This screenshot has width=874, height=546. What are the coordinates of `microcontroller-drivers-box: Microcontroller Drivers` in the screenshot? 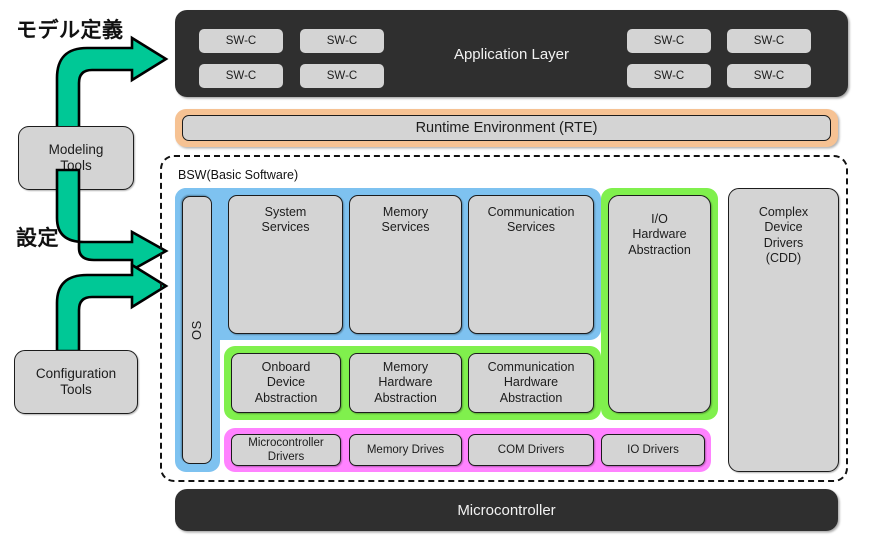 It's located at (286, 450).